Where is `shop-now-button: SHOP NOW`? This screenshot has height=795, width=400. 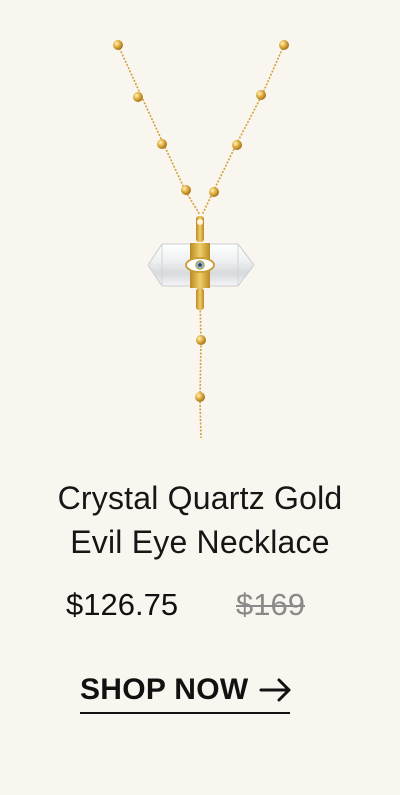 shop-now-button: SHOP NOW is located at coordinates (186, 690).